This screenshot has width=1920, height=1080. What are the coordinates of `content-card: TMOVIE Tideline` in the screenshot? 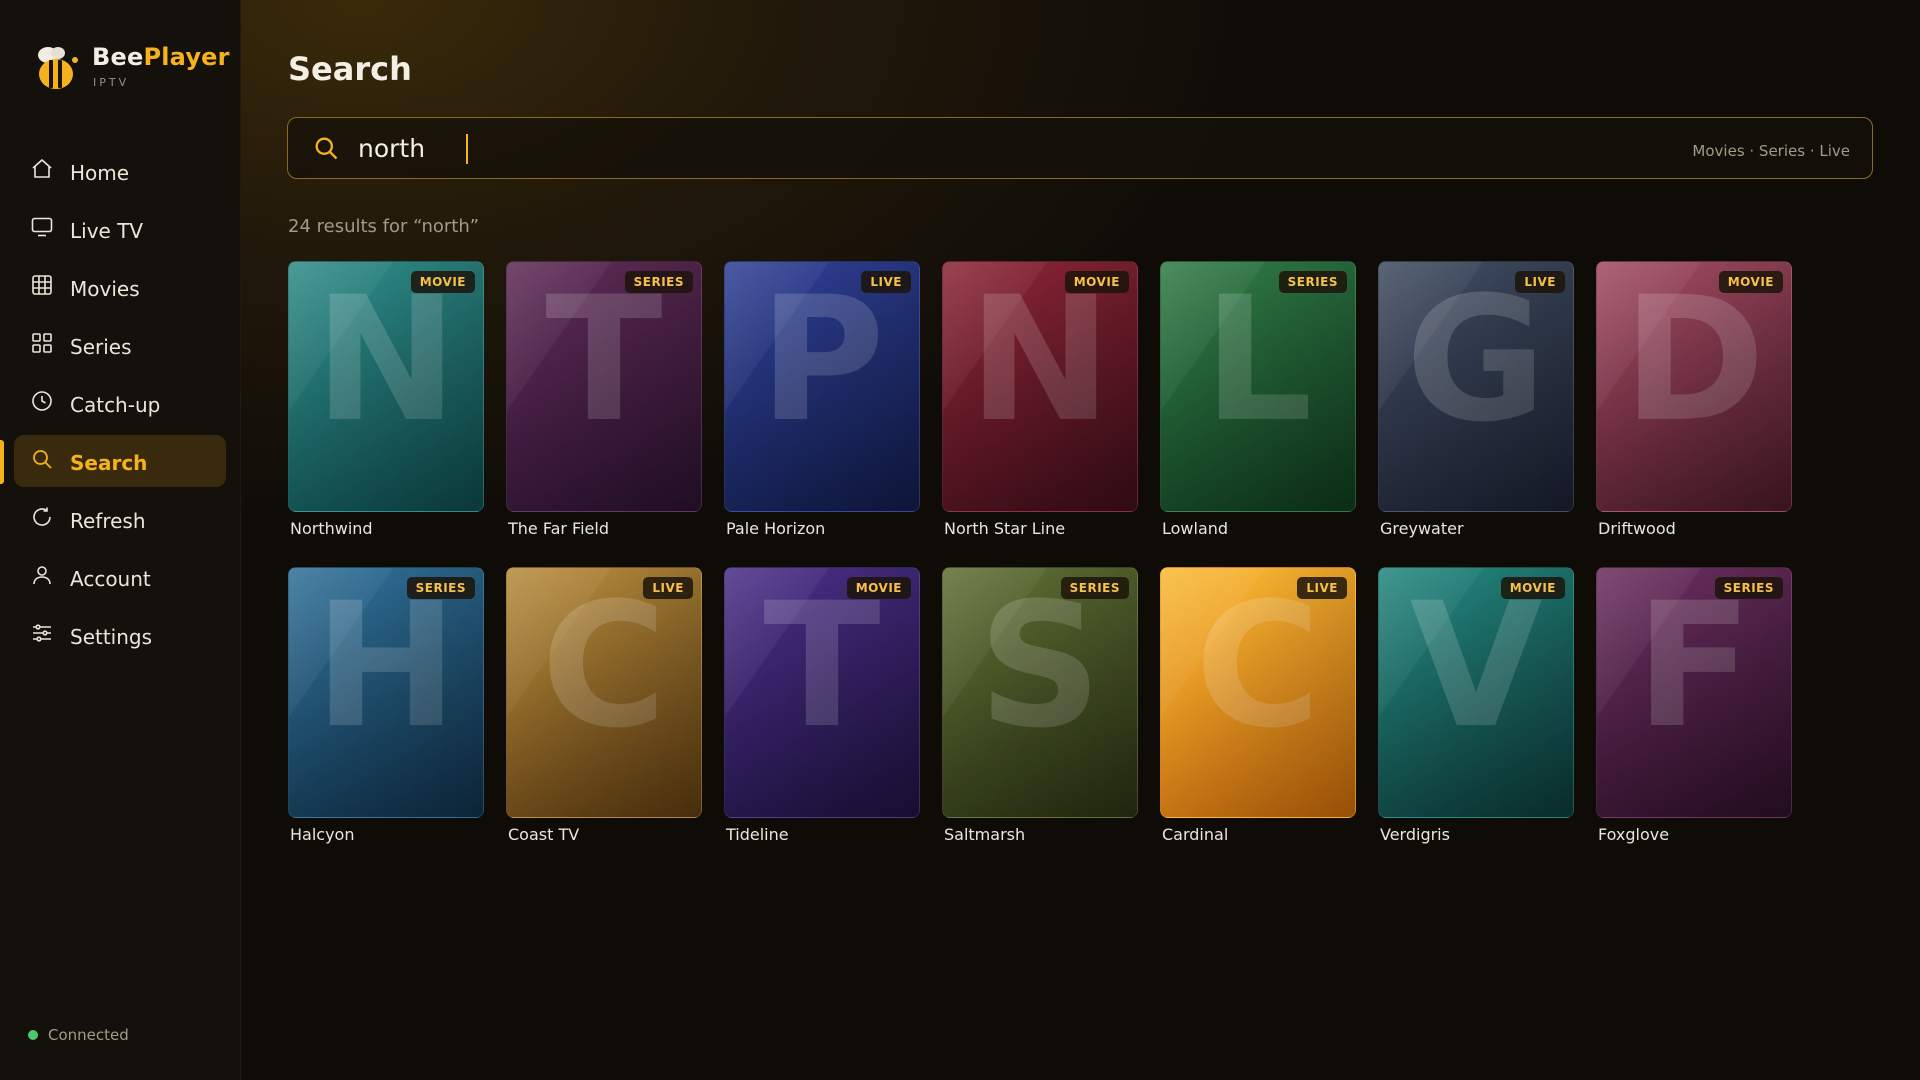 It's located at (822, 709).